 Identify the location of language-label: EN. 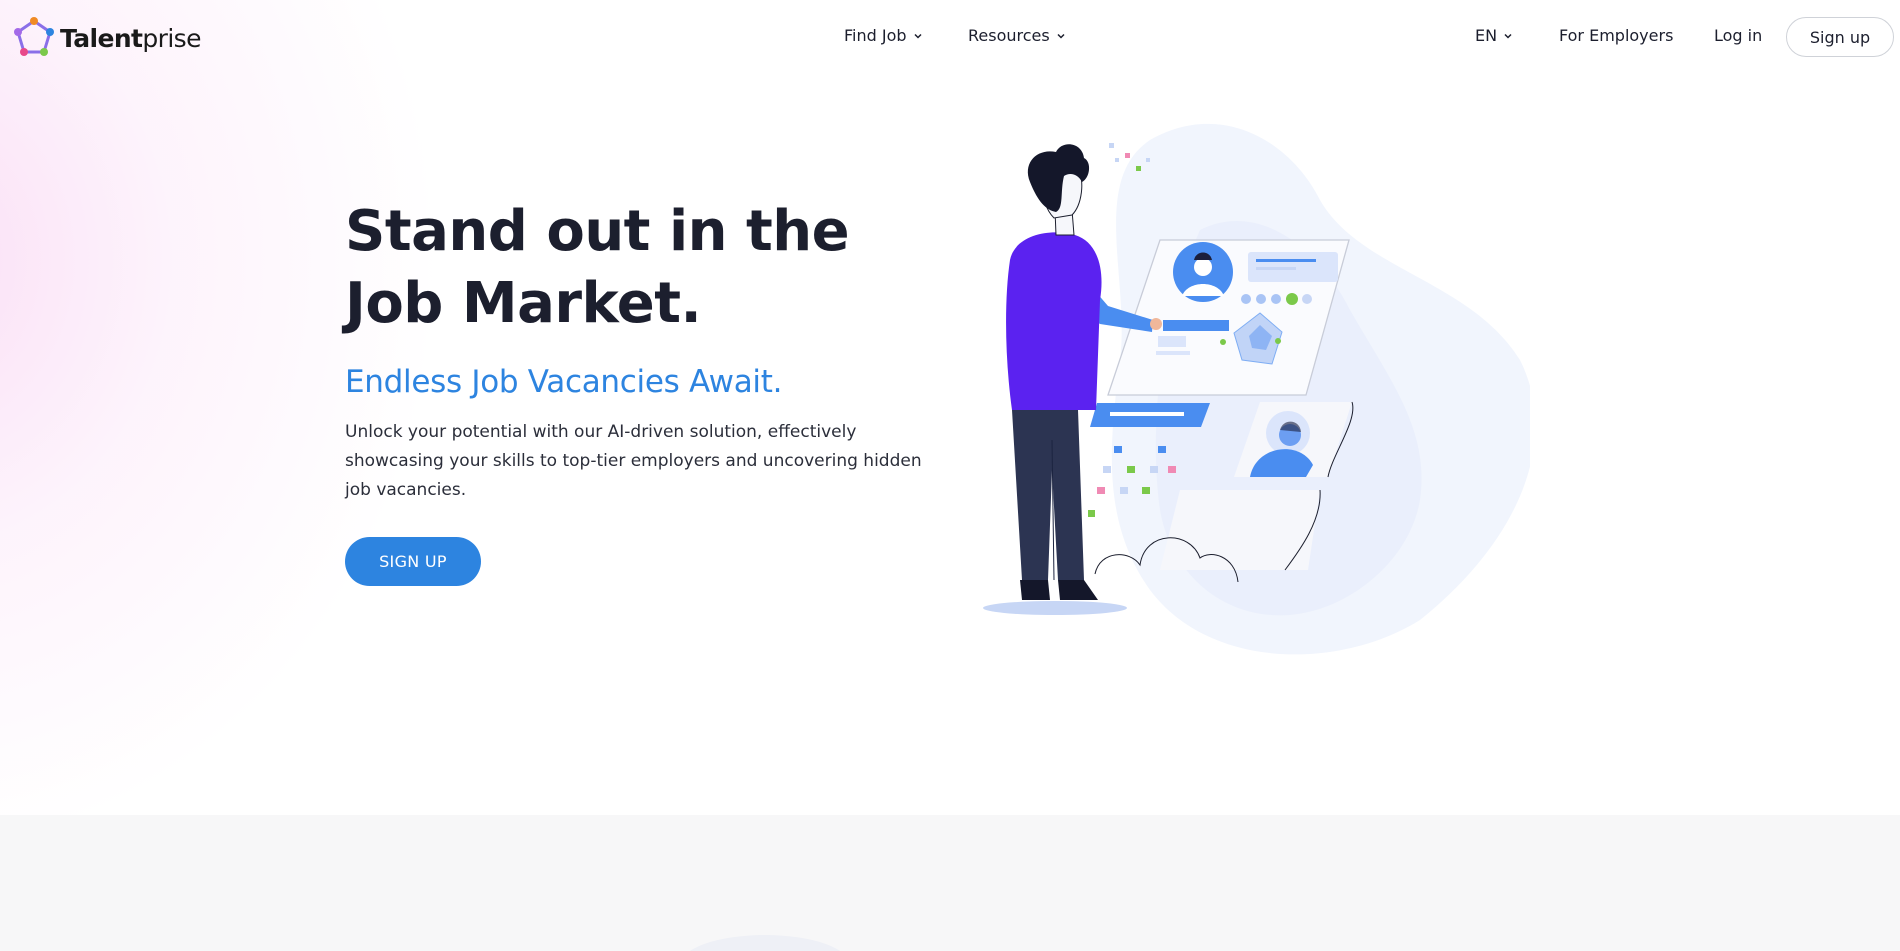
(1486, 35).